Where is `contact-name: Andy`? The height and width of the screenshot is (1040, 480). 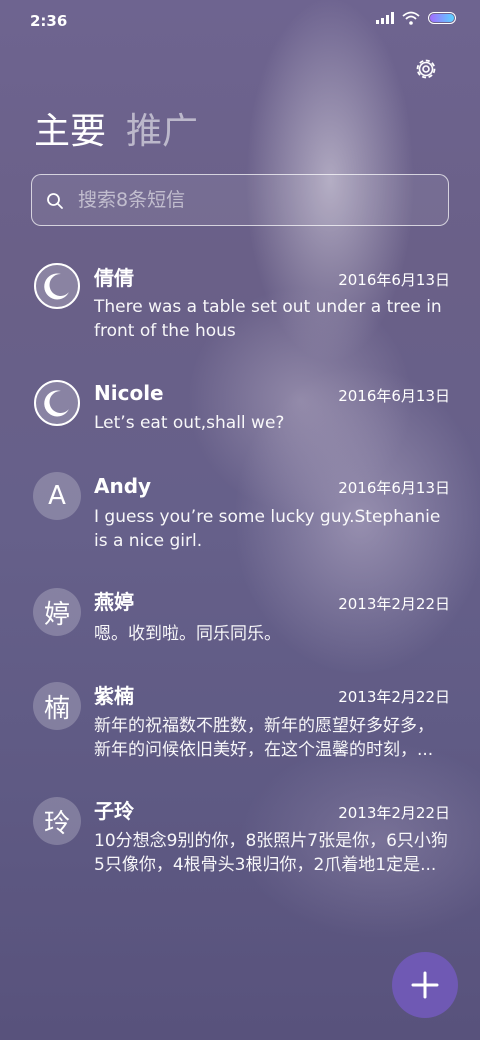
contact-name: Andy is located at coordinates (123, 486).